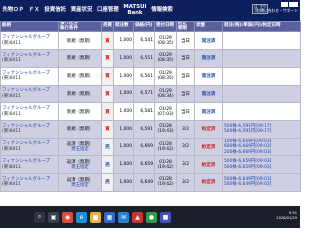 Image resolution: width=320 pixels, height=240 pixels. Describe the element at coordinates (53, 217) in the screenshot. I see `task-view-icon: ▣` at that location.